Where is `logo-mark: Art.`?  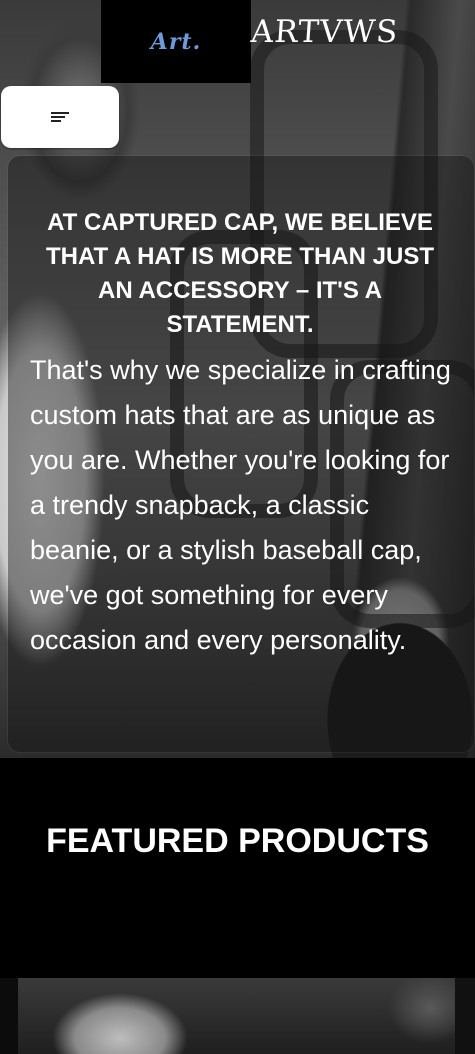
logo-mark: Art. is located at coordinates (176, 41).